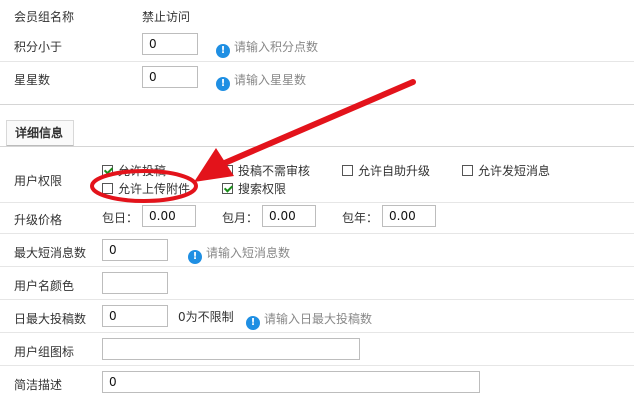 This screenshot has width=634, height=397. What do you see at coordinates (44, 286) in the screenshot?
I see `username-color-label: 用户名颜色` at bounding box center [44, 286].